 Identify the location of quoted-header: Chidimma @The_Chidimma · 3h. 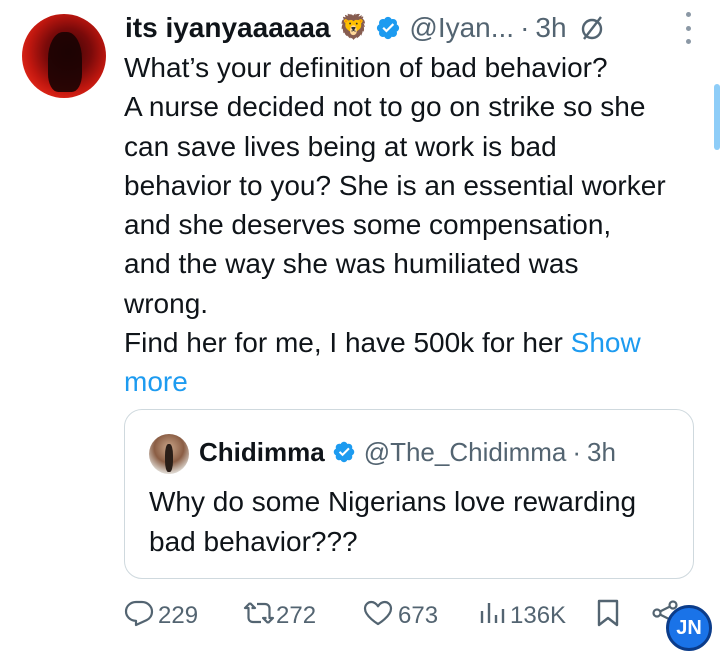
(407, 452).